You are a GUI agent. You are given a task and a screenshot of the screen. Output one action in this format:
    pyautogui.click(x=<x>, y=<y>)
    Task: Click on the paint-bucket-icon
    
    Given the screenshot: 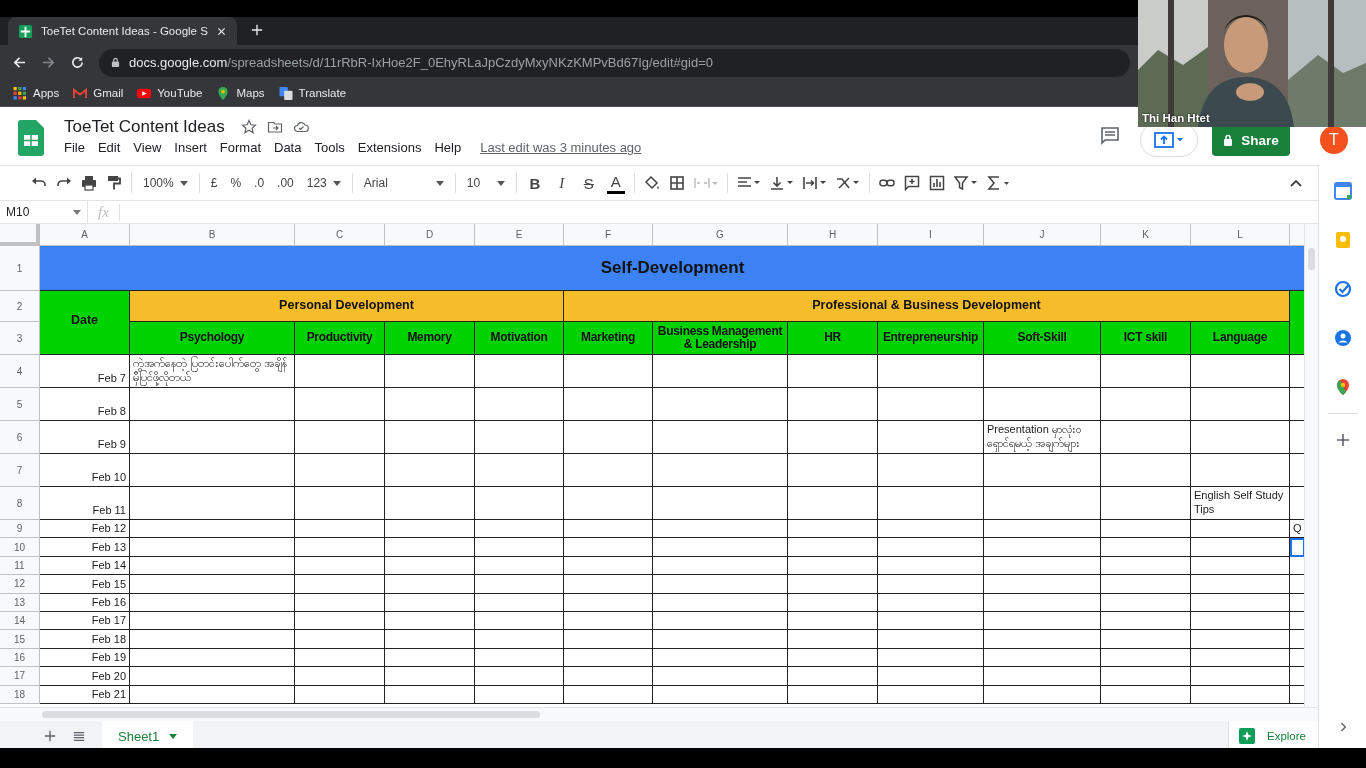 What is the action you would take?
    pyautogui.click(x=651, y=183)
    